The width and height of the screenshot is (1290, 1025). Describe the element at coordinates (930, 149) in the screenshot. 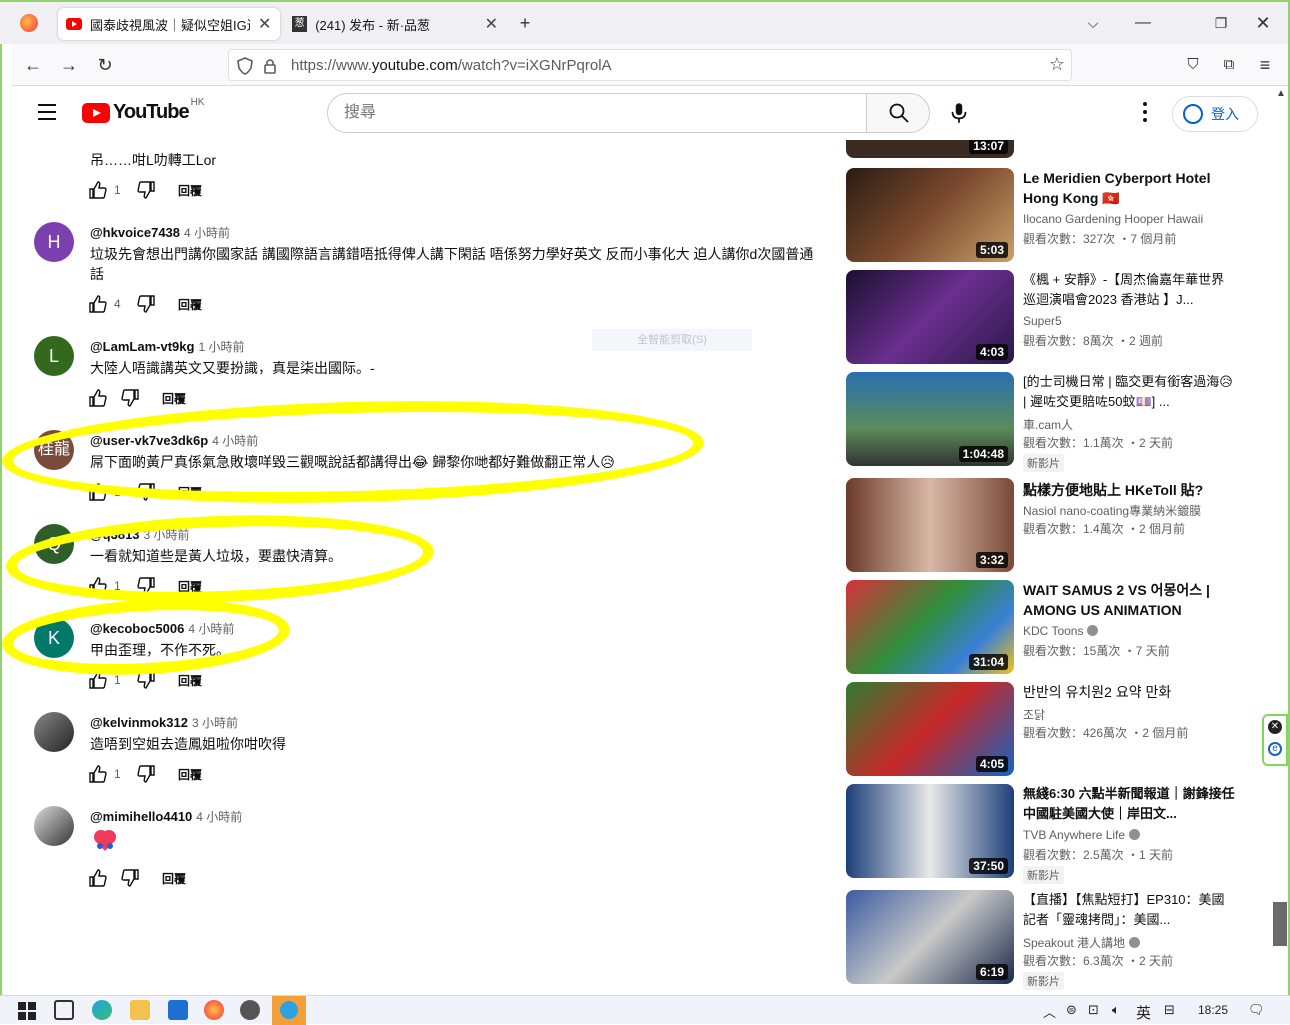

I see `video-thumbnail: 13:07` at that location.